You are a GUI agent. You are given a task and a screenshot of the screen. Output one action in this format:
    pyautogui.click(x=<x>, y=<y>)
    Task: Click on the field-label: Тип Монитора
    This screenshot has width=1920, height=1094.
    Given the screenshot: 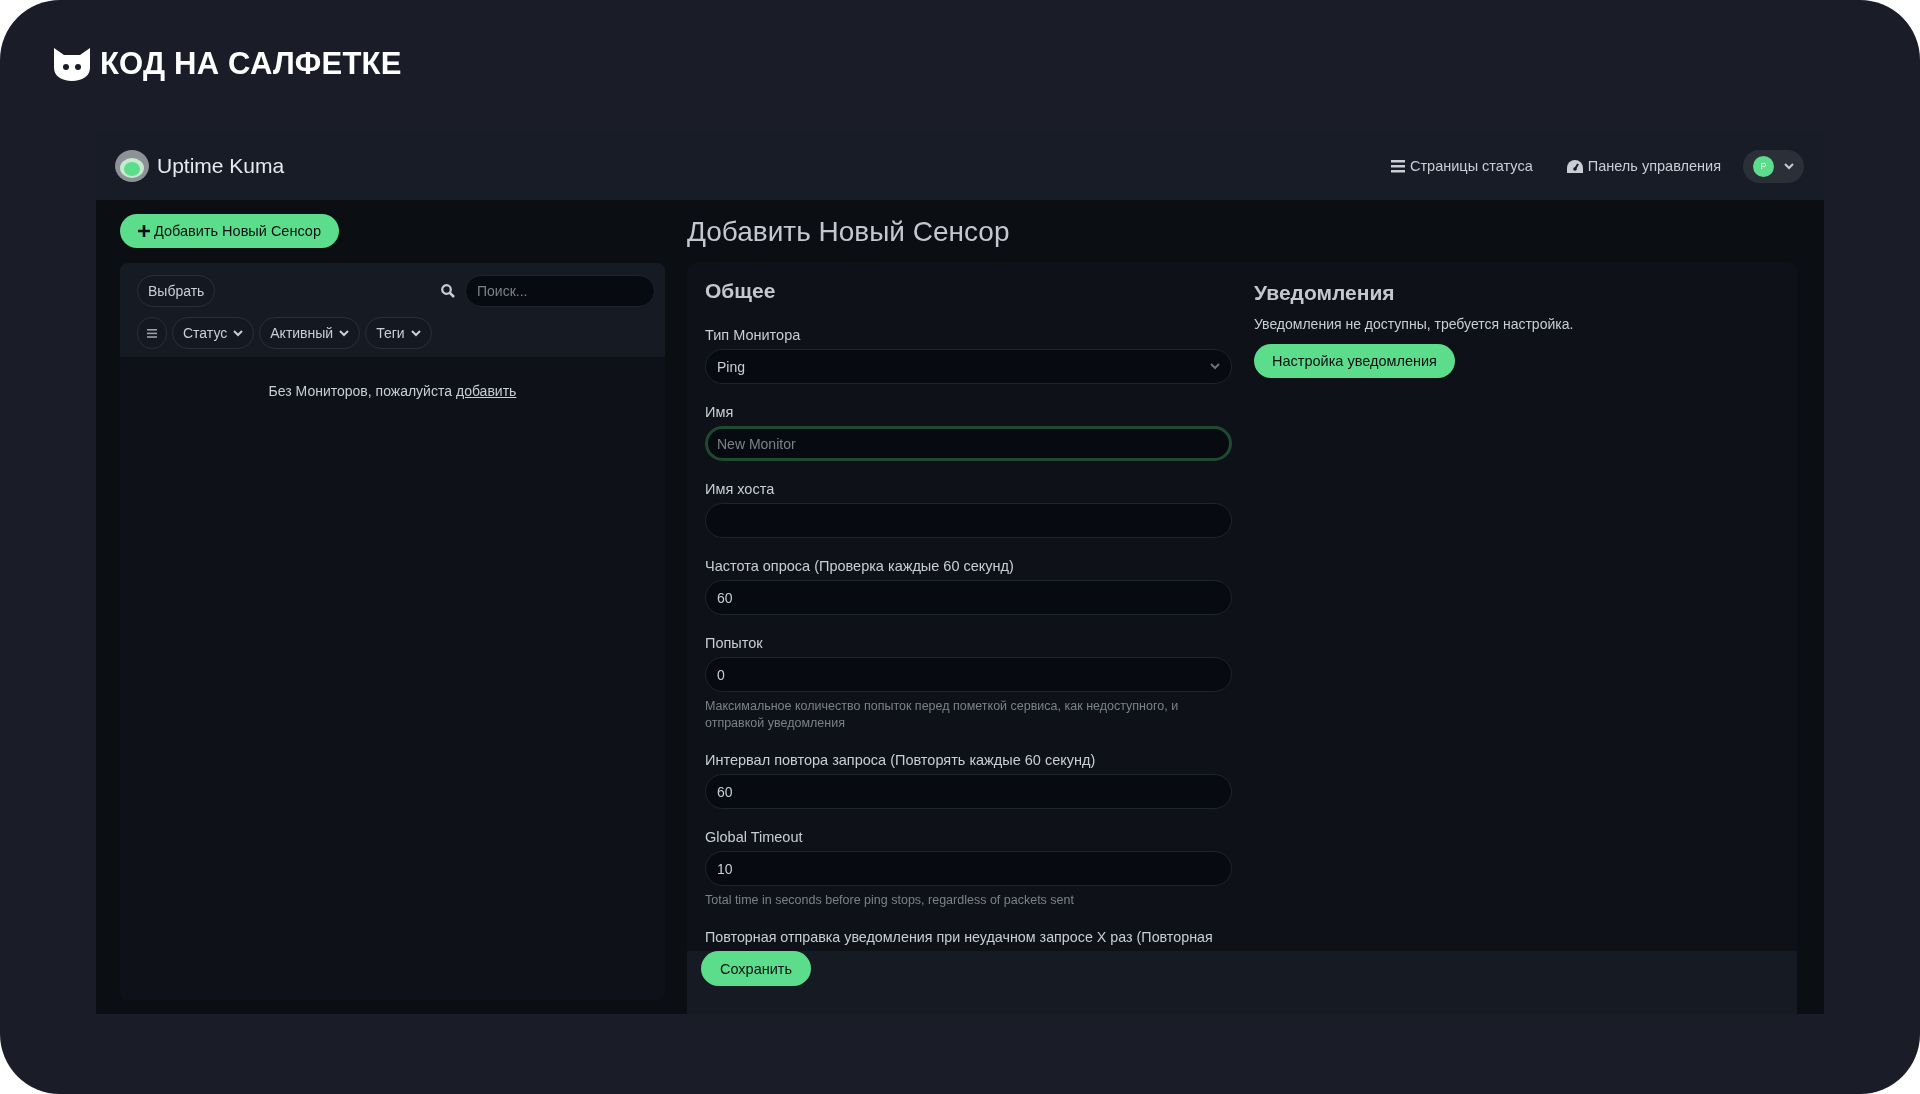 What is the action you would take?
    pyautogui.click(x=753, y=335)
    